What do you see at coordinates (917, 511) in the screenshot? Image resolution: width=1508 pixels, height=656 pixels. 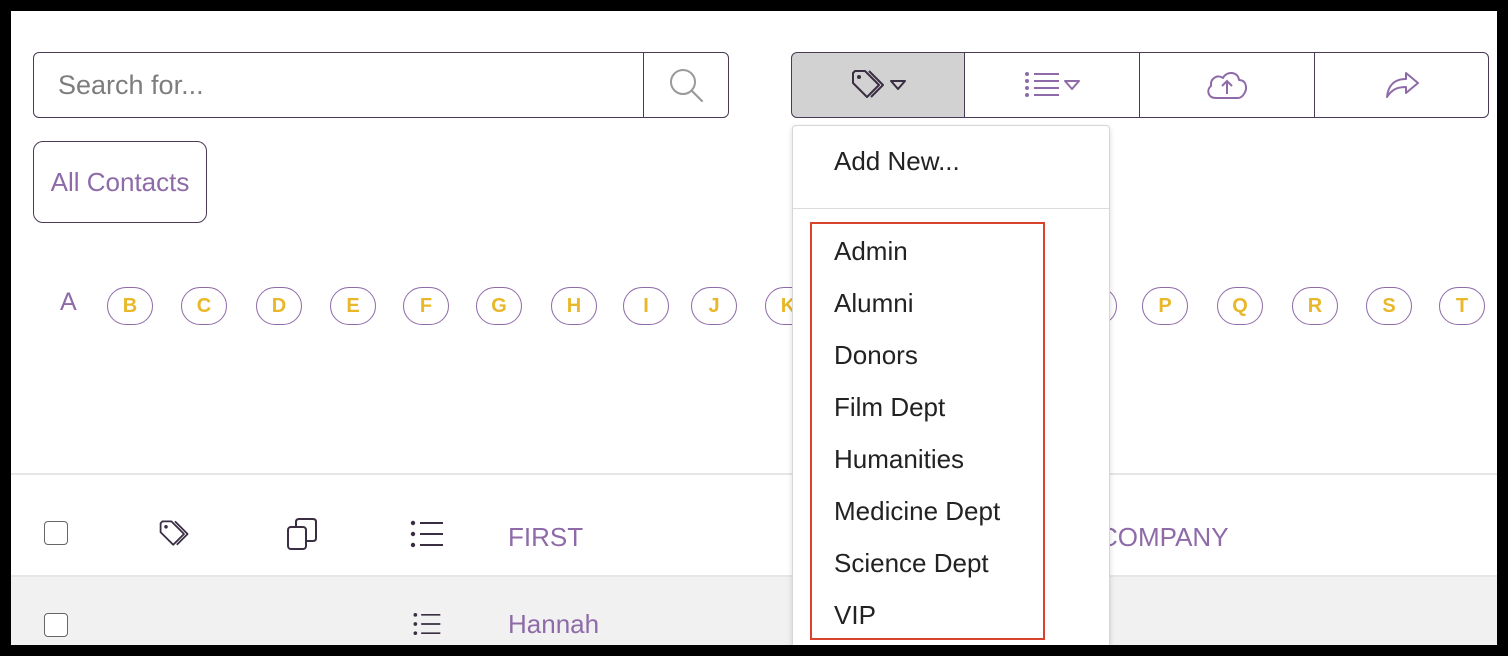 I see `tag-item-medicine-dept: Medicine Dept` at bounding box center [917, 511].